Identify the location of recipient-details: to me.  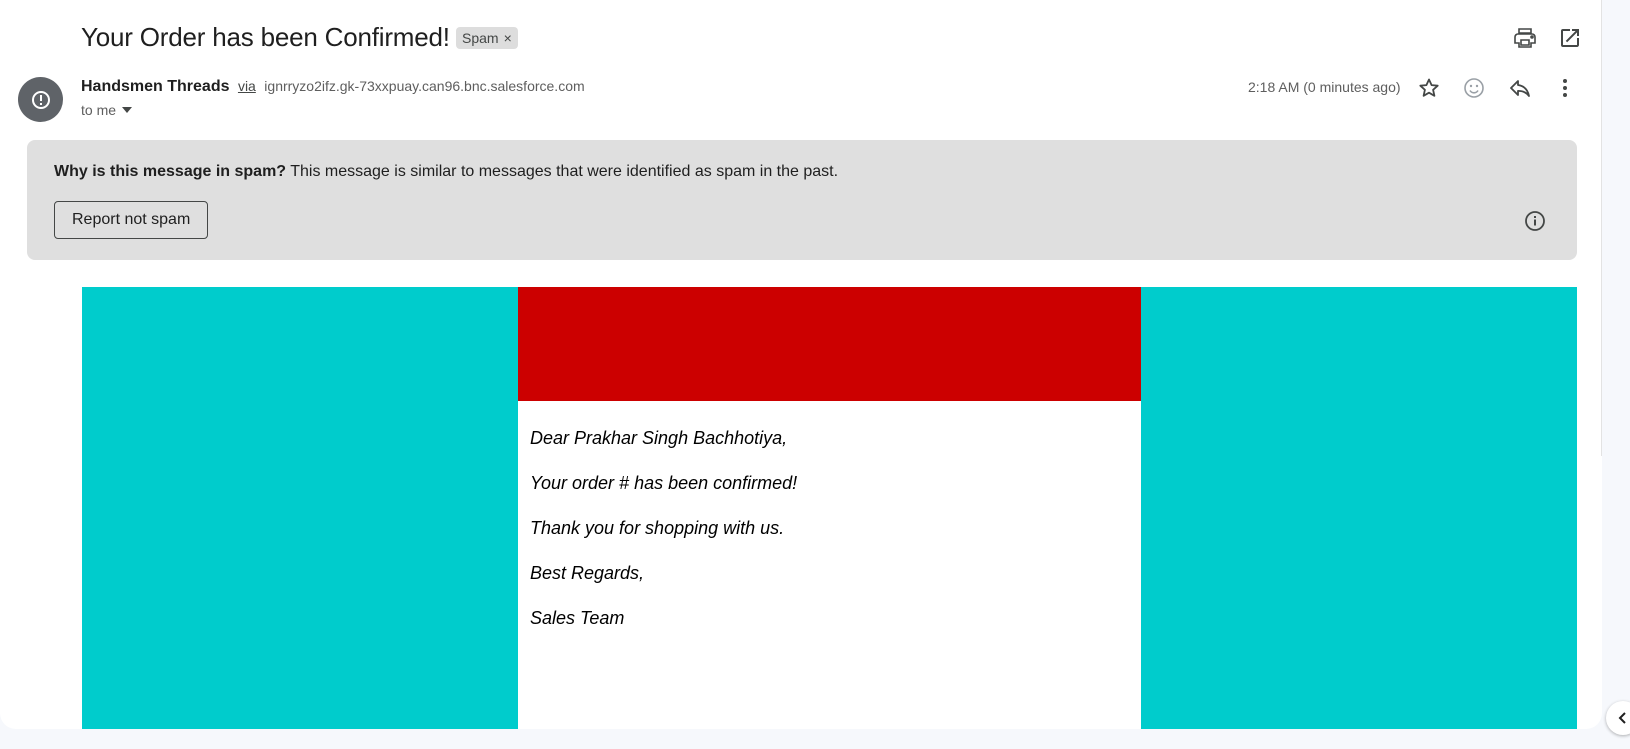
(107, 110).